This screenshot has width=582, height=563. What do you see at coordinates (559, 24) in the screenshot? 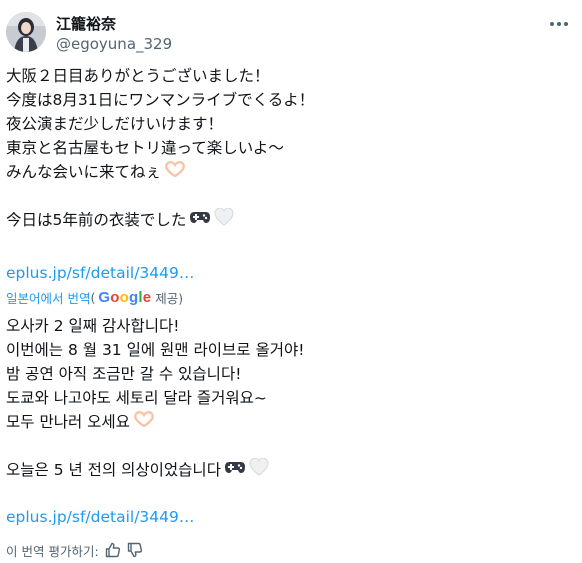
I see `more-icon` at bounding box center [559, 24].